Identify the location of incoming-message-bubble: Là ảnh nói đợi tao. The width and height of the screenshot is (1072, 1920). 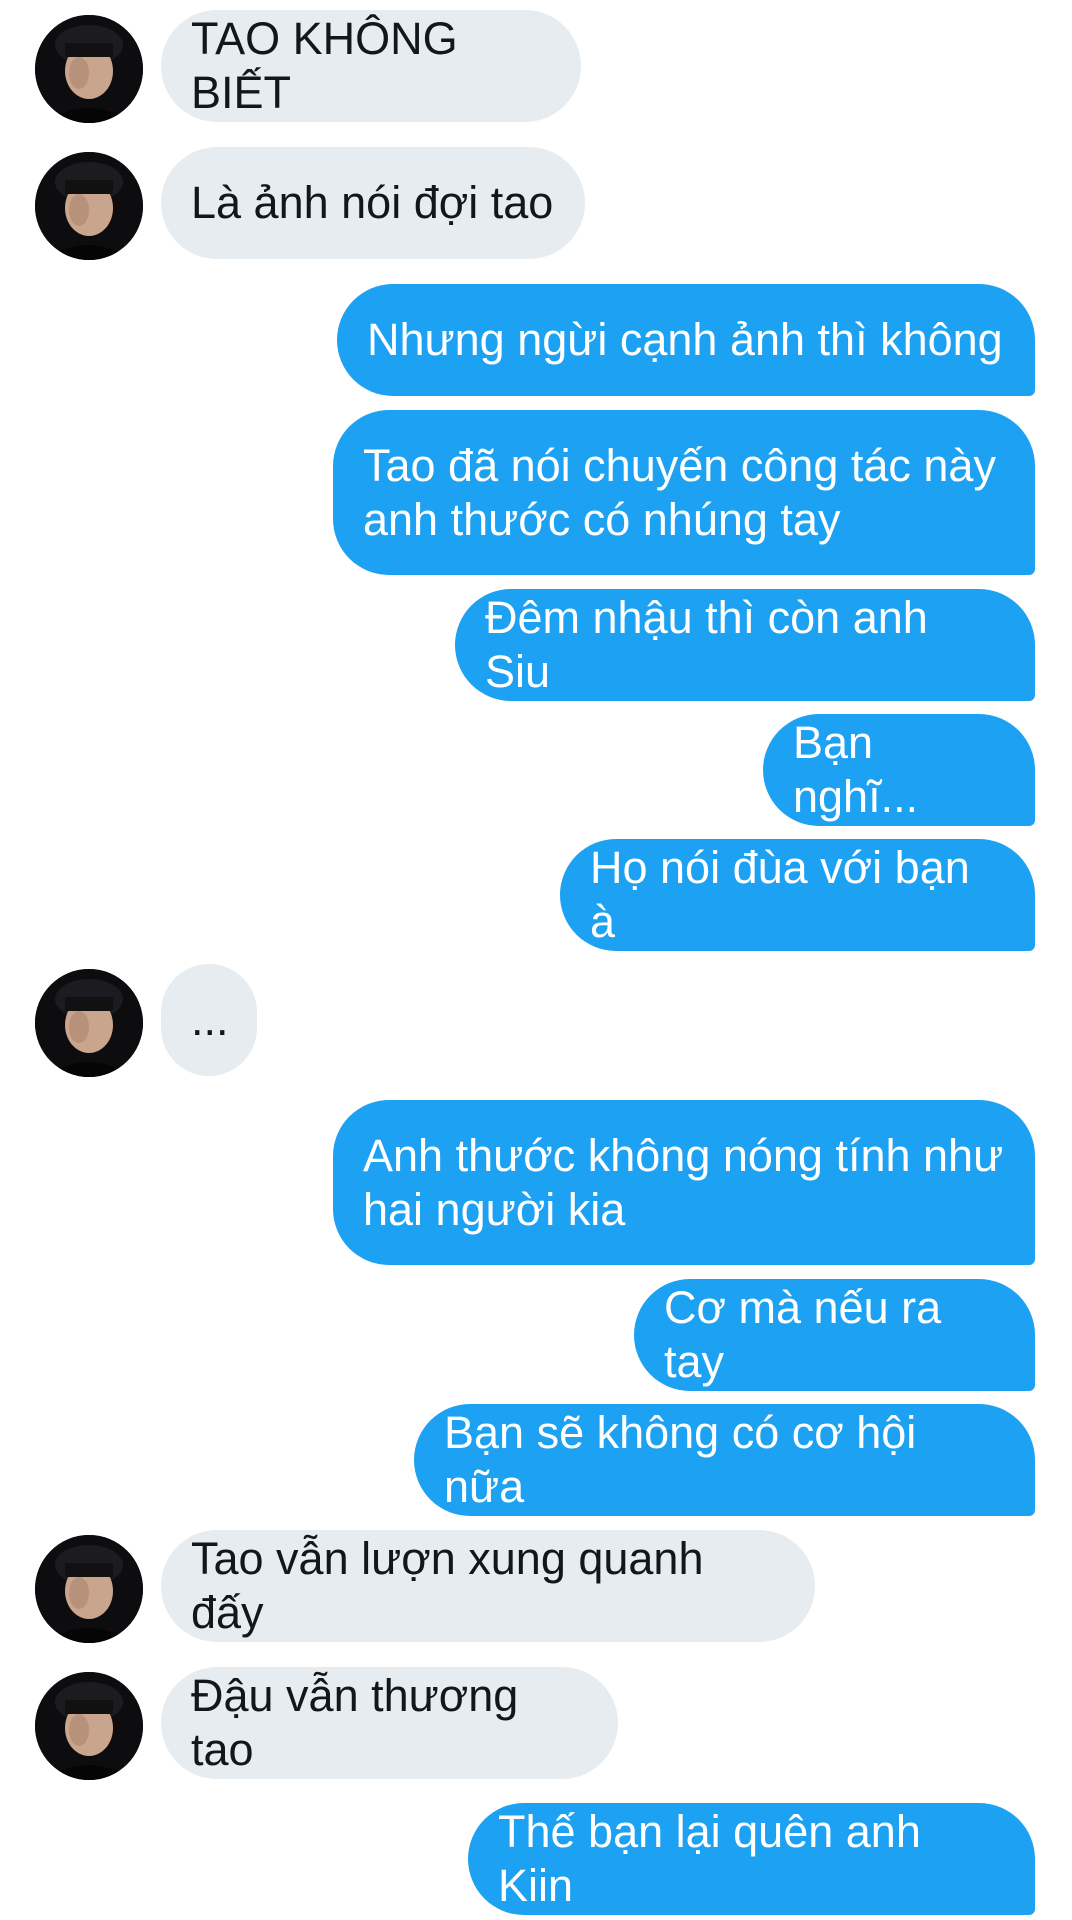
(373, 203).